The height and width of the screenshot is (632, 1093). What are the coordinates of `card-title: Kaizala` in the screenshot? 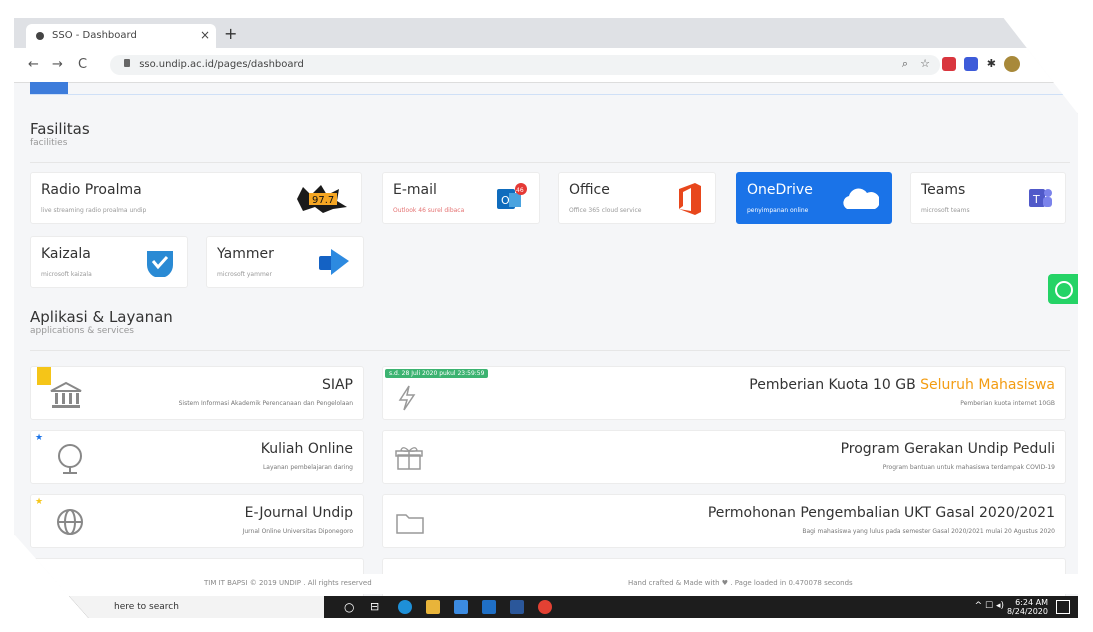 It's located at (66, 254).